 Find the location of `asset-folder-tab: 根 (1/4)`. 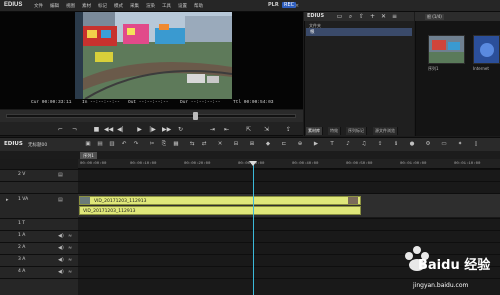

asset-folder-tab: 根 (1/4) is located at coordinates (434, 17).